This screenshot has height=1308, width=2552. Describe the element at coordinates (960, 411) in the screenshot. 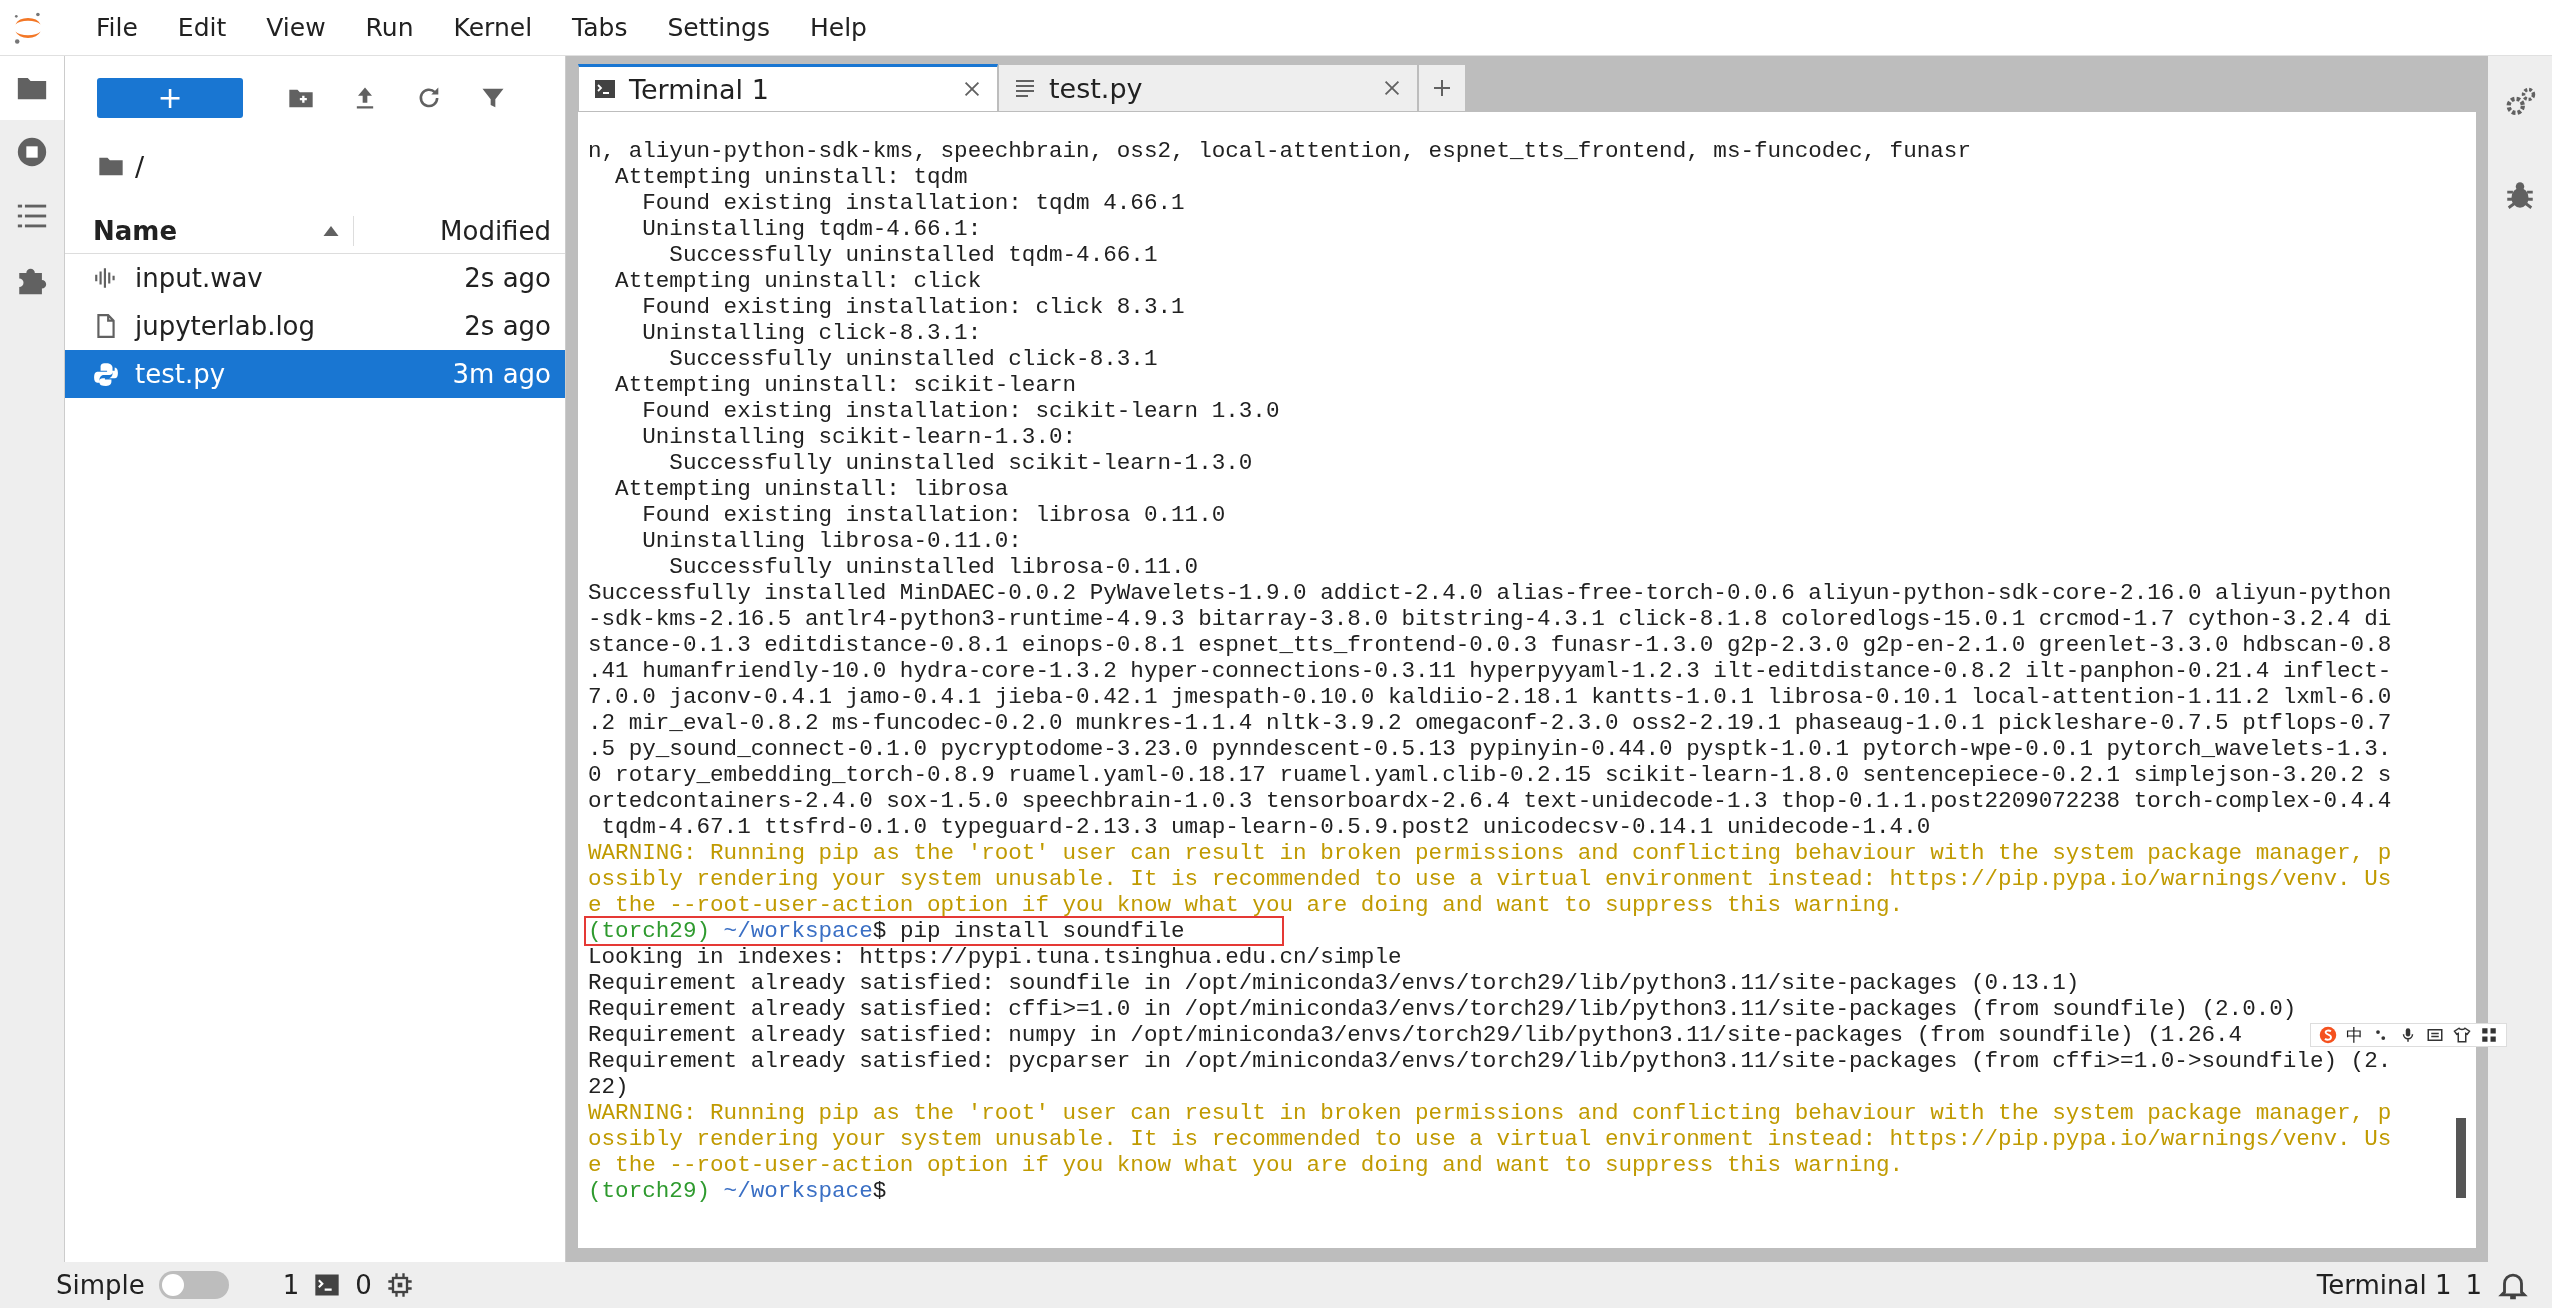

I see `terminal-line: Found existing installation: scikit-learn 1.3.0` at that location.